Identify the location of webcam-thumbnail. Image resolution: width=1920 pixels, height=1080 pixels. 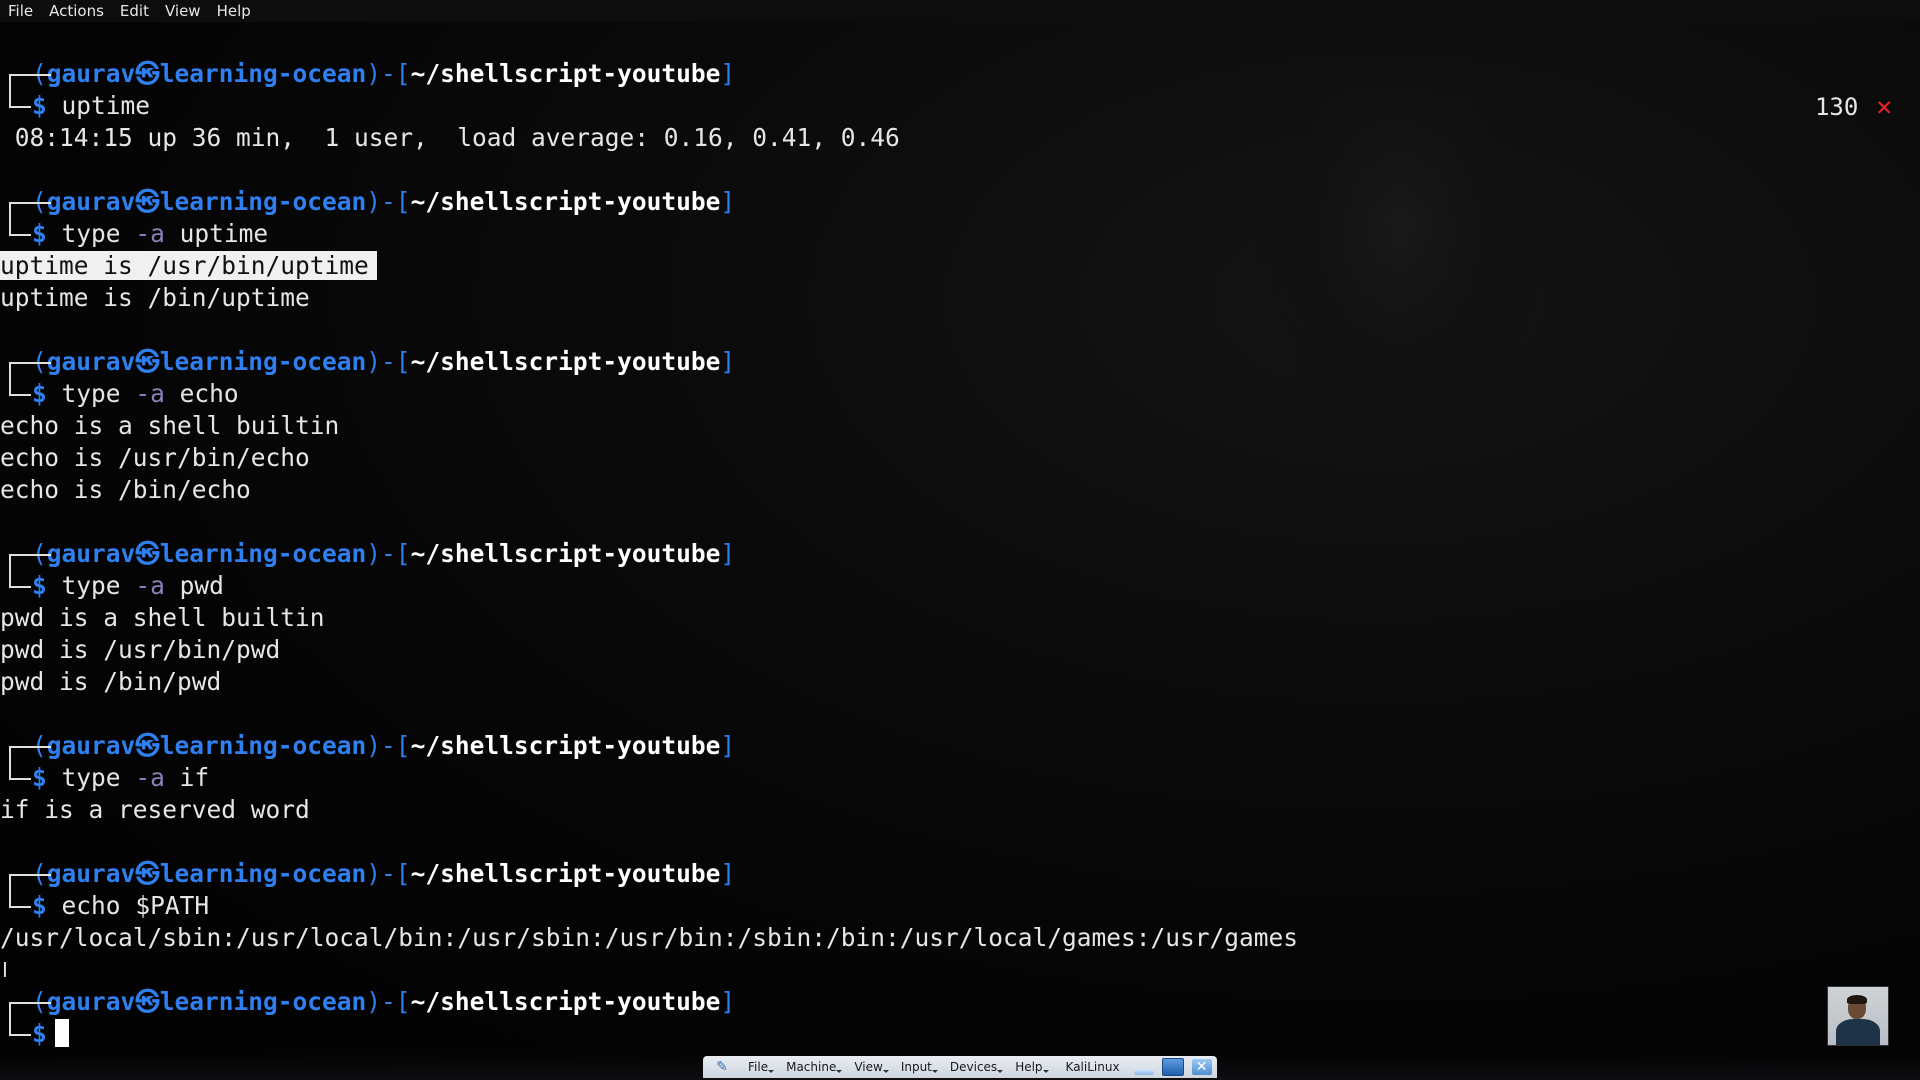
(1858, 1016).